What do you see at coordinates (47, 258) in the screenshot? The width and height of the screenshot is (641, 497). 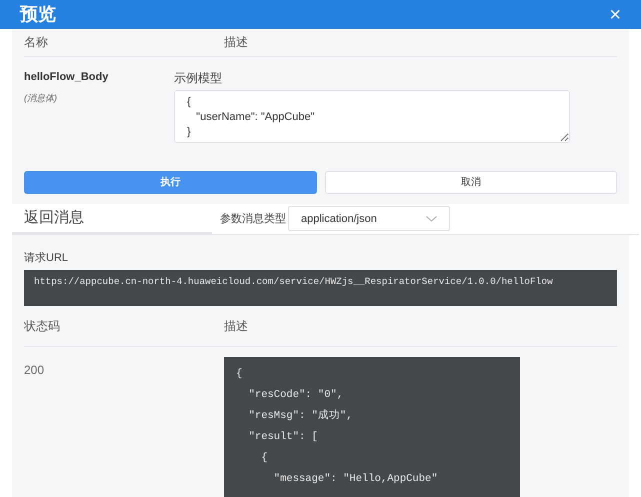 I see `field-label: 请求URL` at bounding box center [47, 258].